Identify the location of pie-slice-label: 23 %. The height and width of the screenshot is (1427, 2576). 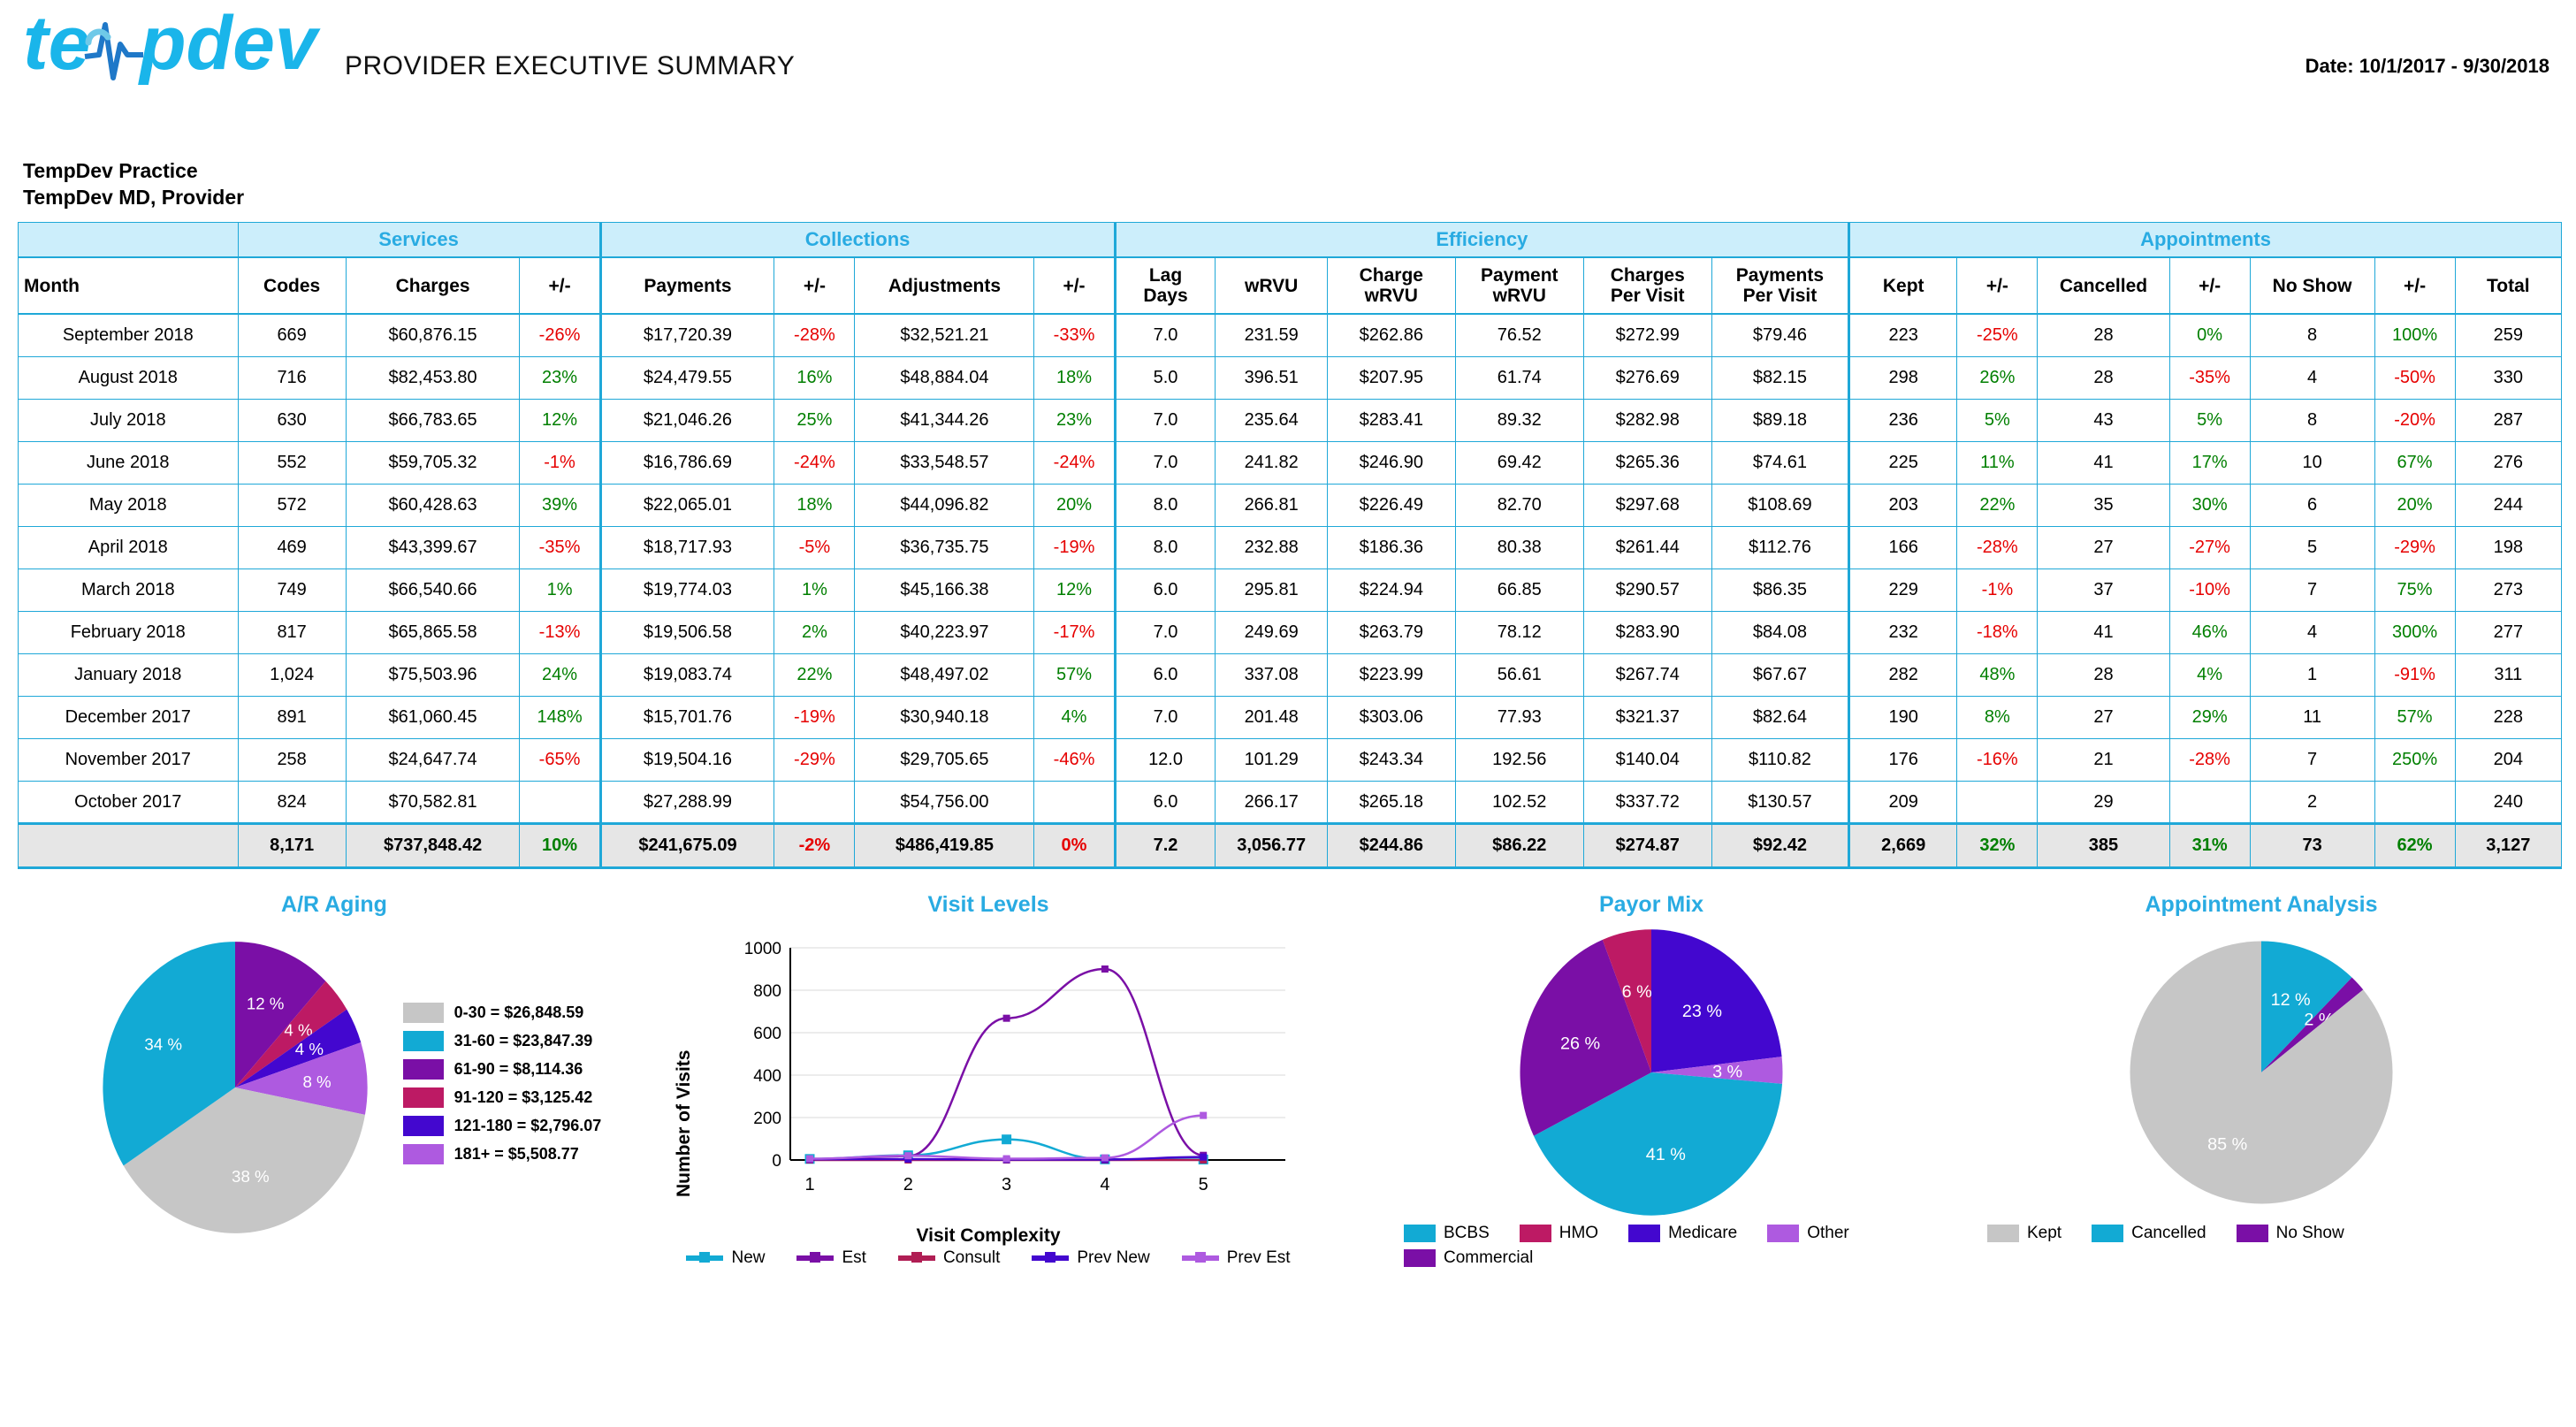
(1702, 1012).